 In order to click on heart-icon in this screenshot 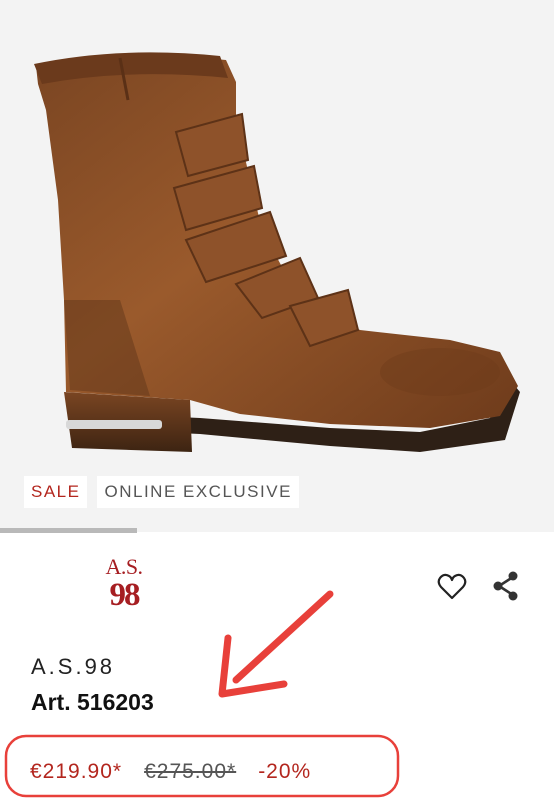, I will do `click(452, 586)`.